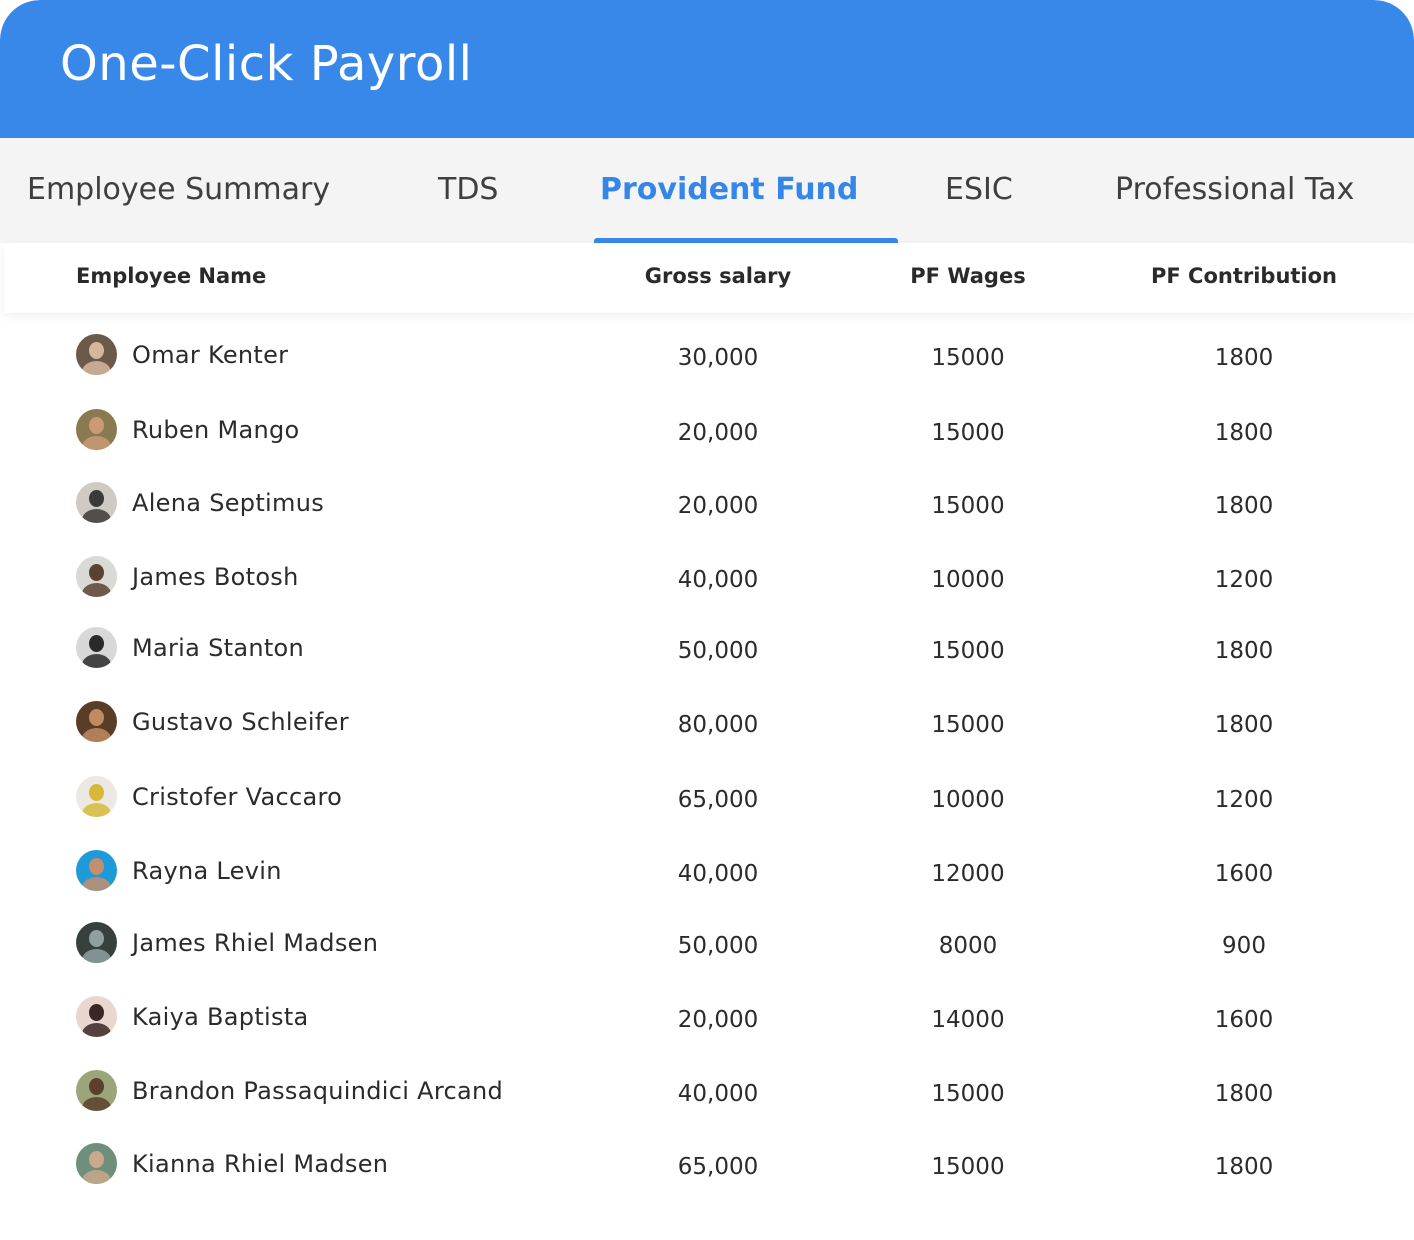  What do you see at coordinates (968, 1020) in the screenshot?
I see `pf-wages-cell: 14000` at bounding box center [968, 1020].